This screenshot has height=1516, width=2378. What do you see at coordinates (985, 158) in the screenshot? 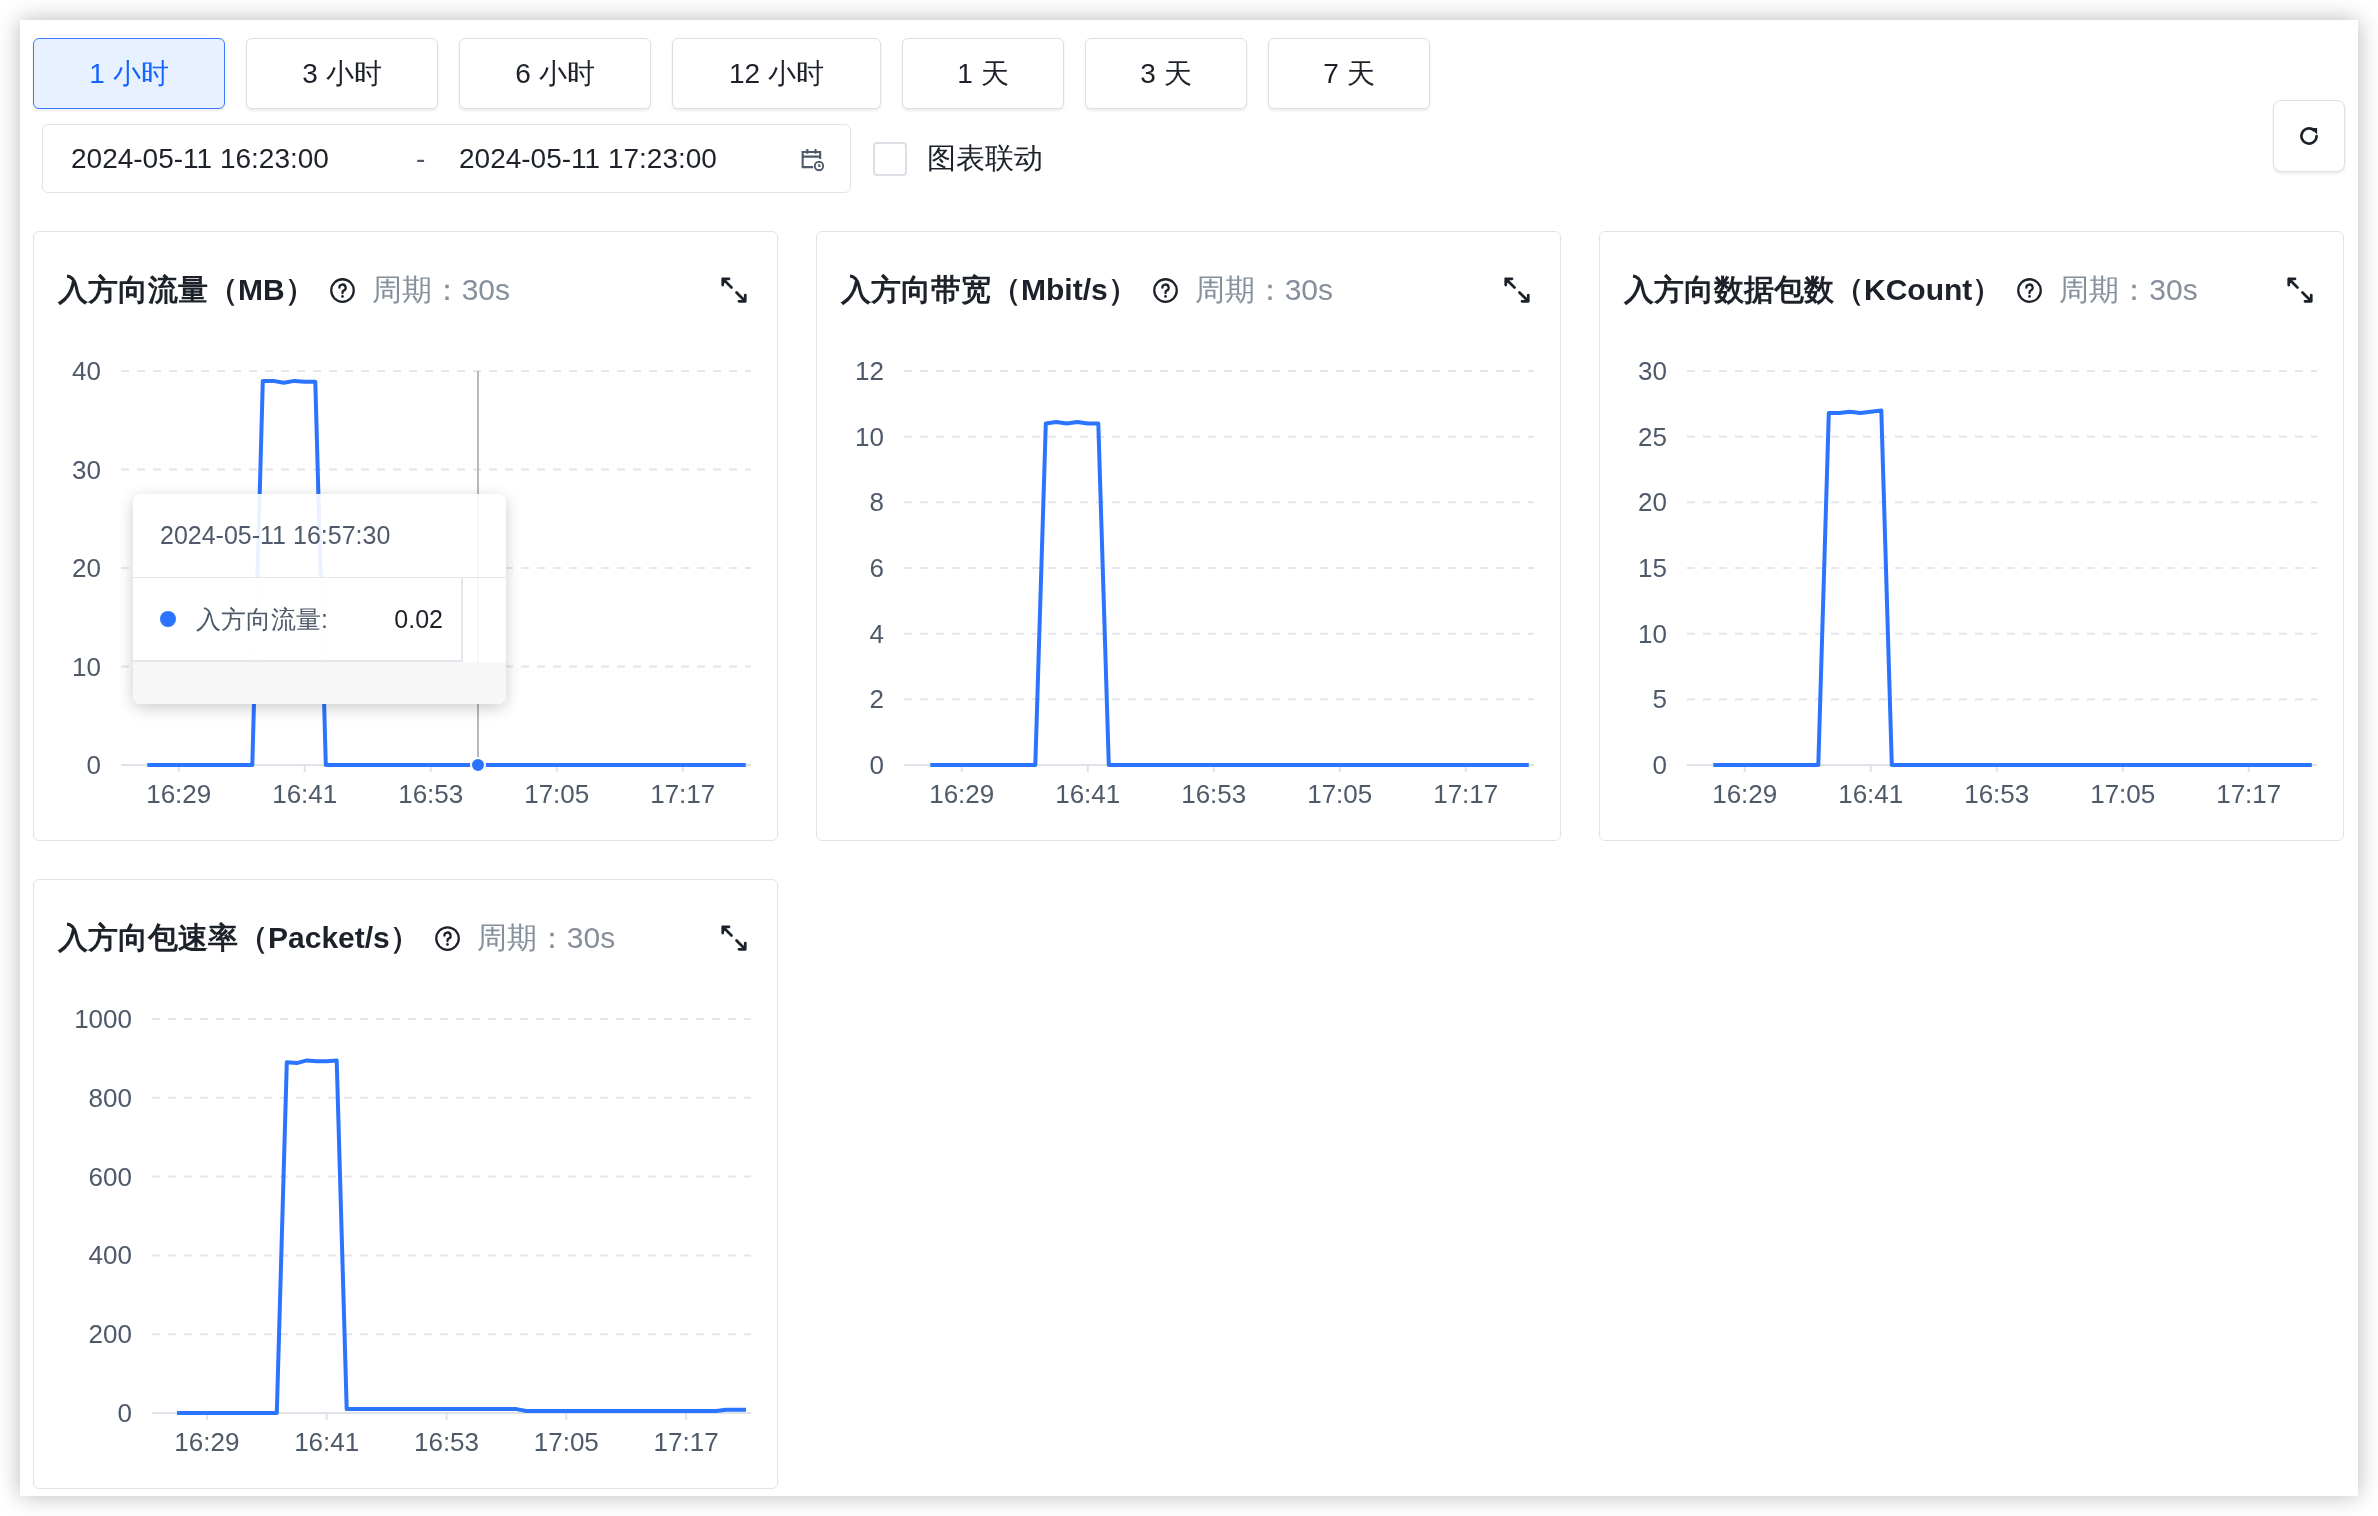
I see `checkbox-label: 图表联动` at bounding box center [985, 158].